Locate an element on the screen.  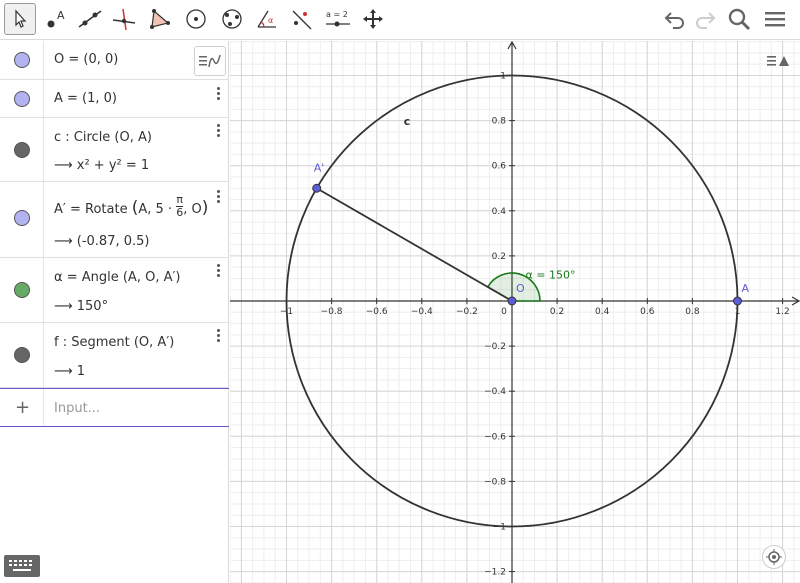
svg-text: A is located at coordinates (61, 15).